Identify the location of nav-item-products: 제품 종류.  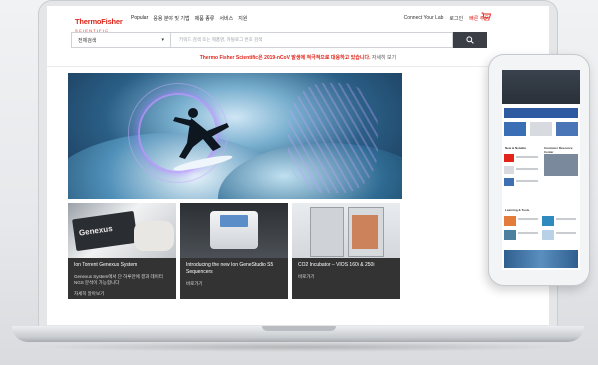
(205, 18).